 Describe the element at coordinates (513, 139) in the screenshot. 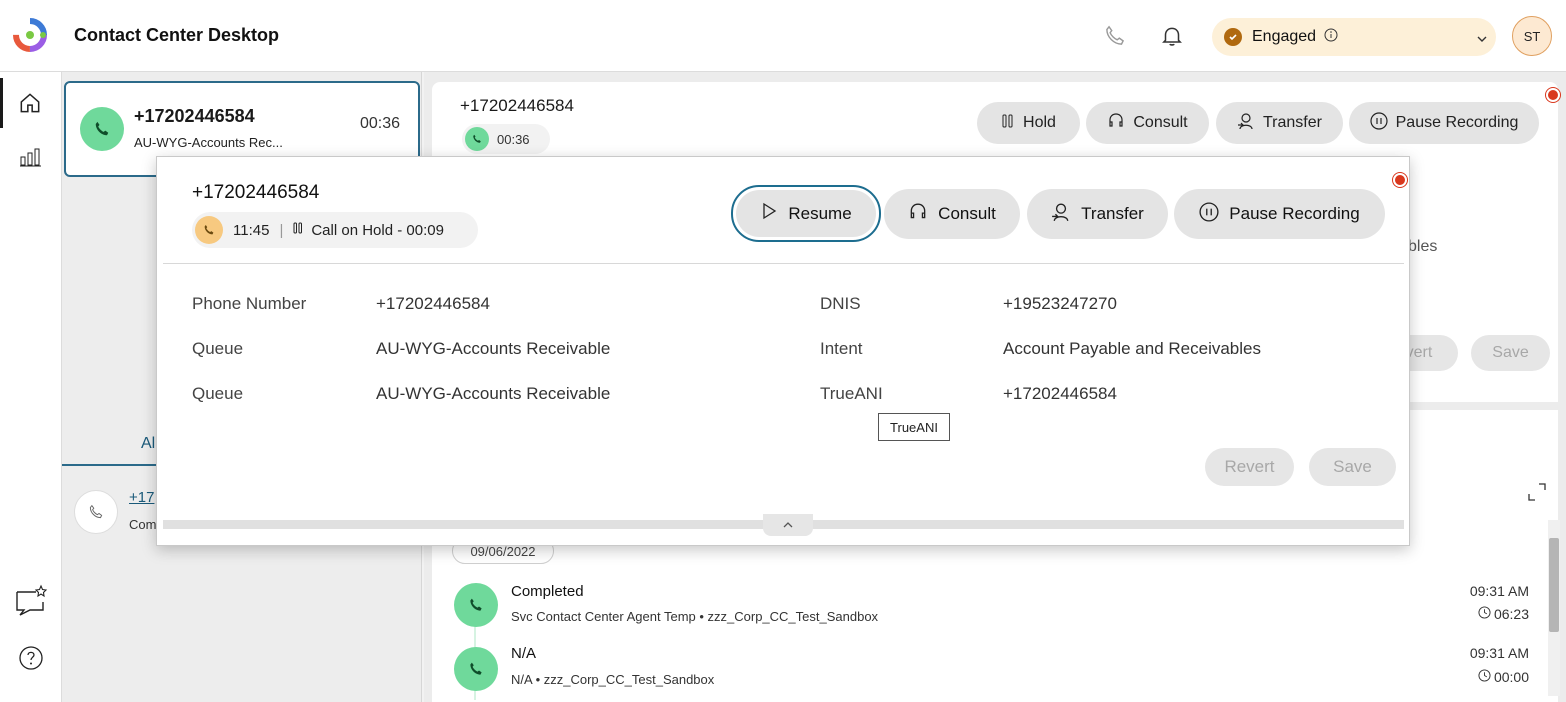

I see `callbar-timer-text: 00:36` at that location.